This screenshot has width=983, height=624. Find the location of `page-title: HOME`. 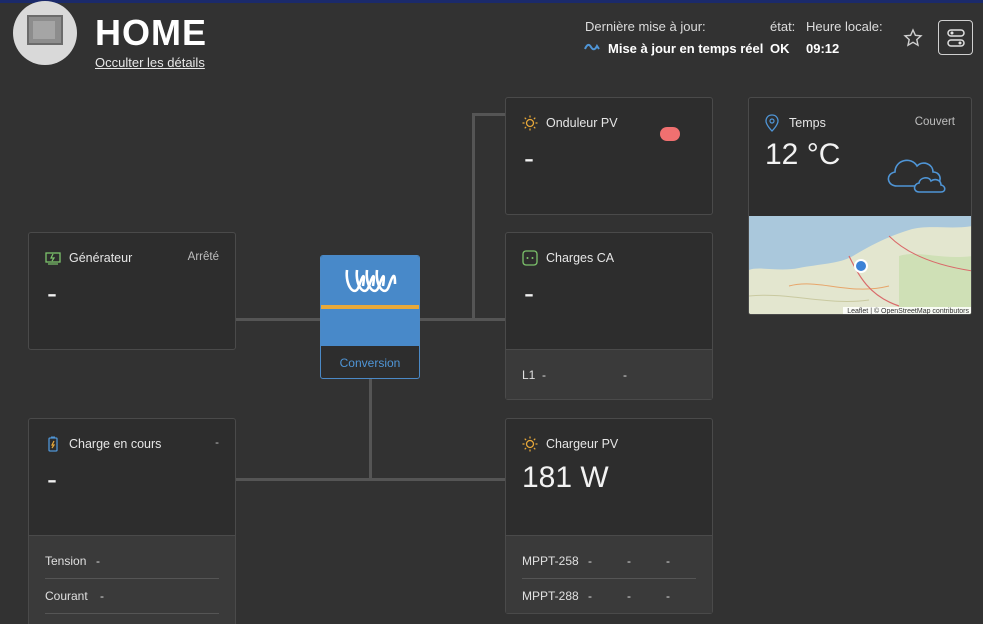

page-title: HOME is located at coordinates (151, 32).